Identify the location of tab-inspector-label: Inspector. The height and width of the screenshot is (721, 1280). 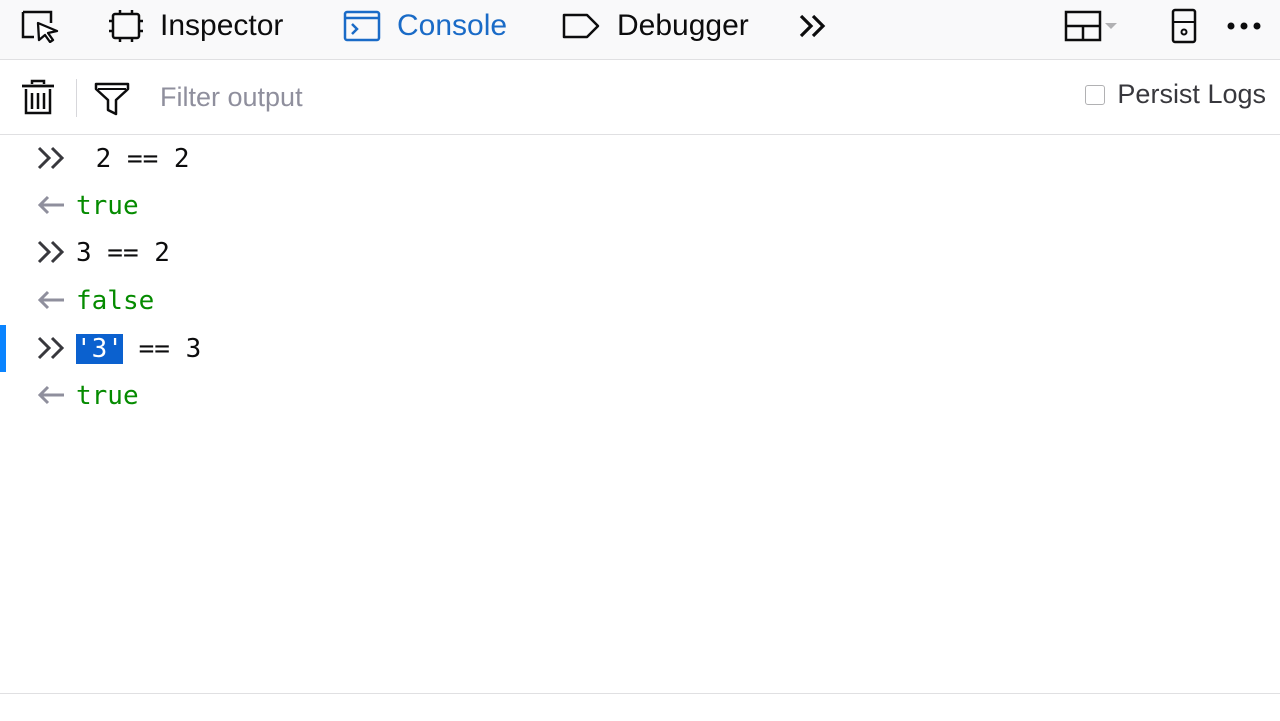
(222, 25).